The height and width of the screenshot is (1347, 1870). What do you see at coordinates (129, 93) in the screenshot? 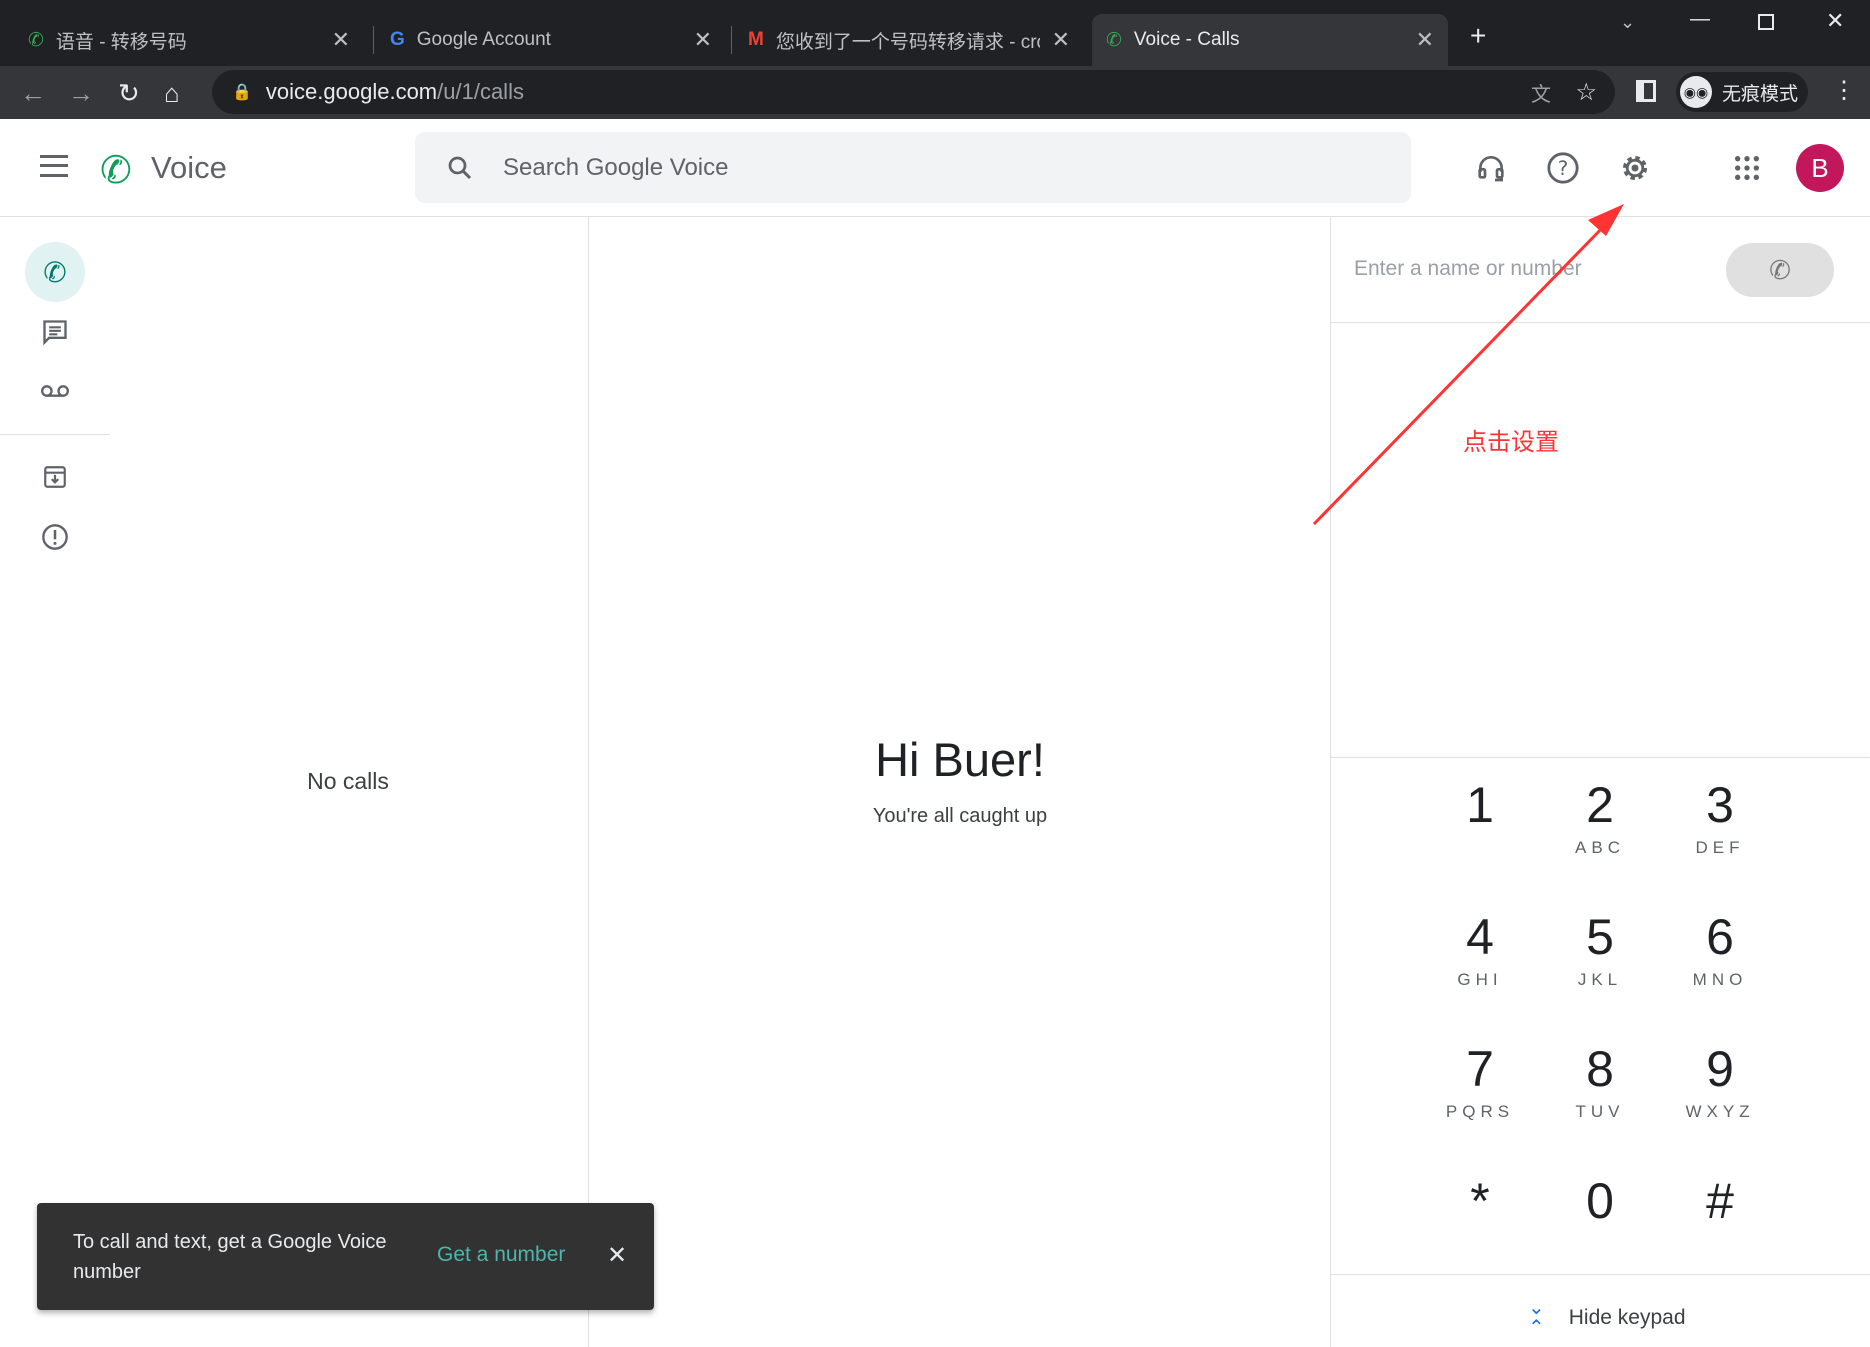
I see `reload-button: ↻` at bounding box center [129, 93].